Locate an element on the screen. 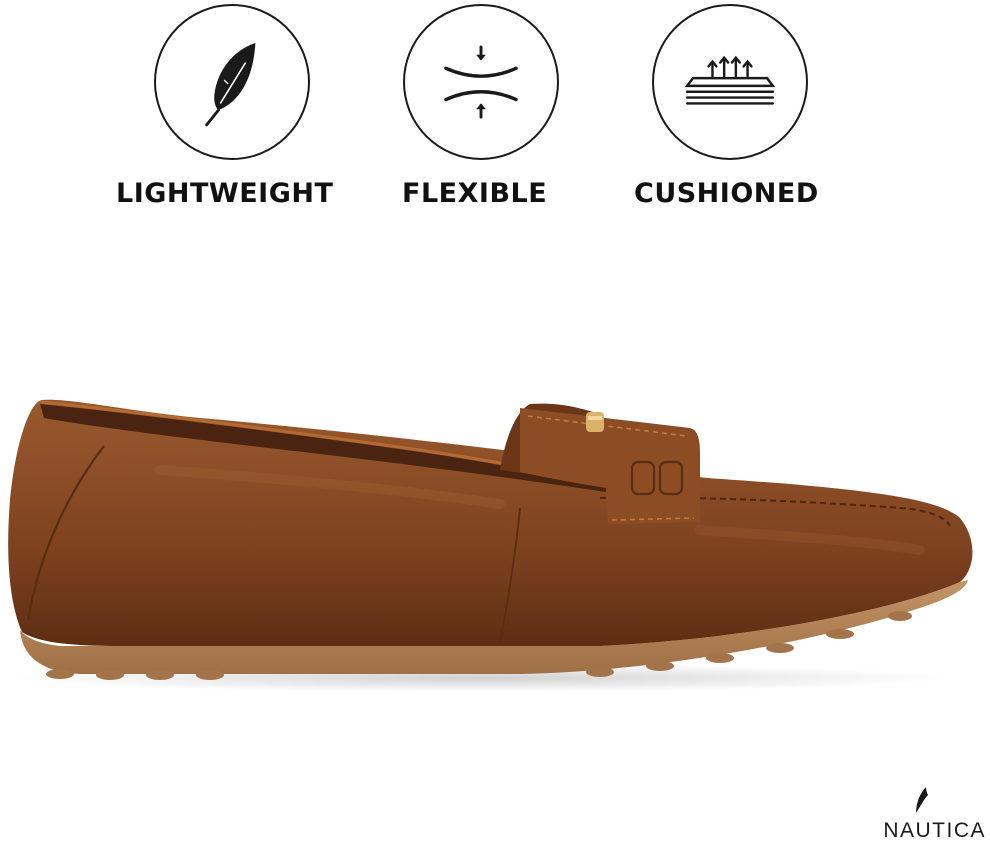 This screenshot has width=990, height=845. feature-flexible: FLEXIBLE is located at coordinates (520, 115).